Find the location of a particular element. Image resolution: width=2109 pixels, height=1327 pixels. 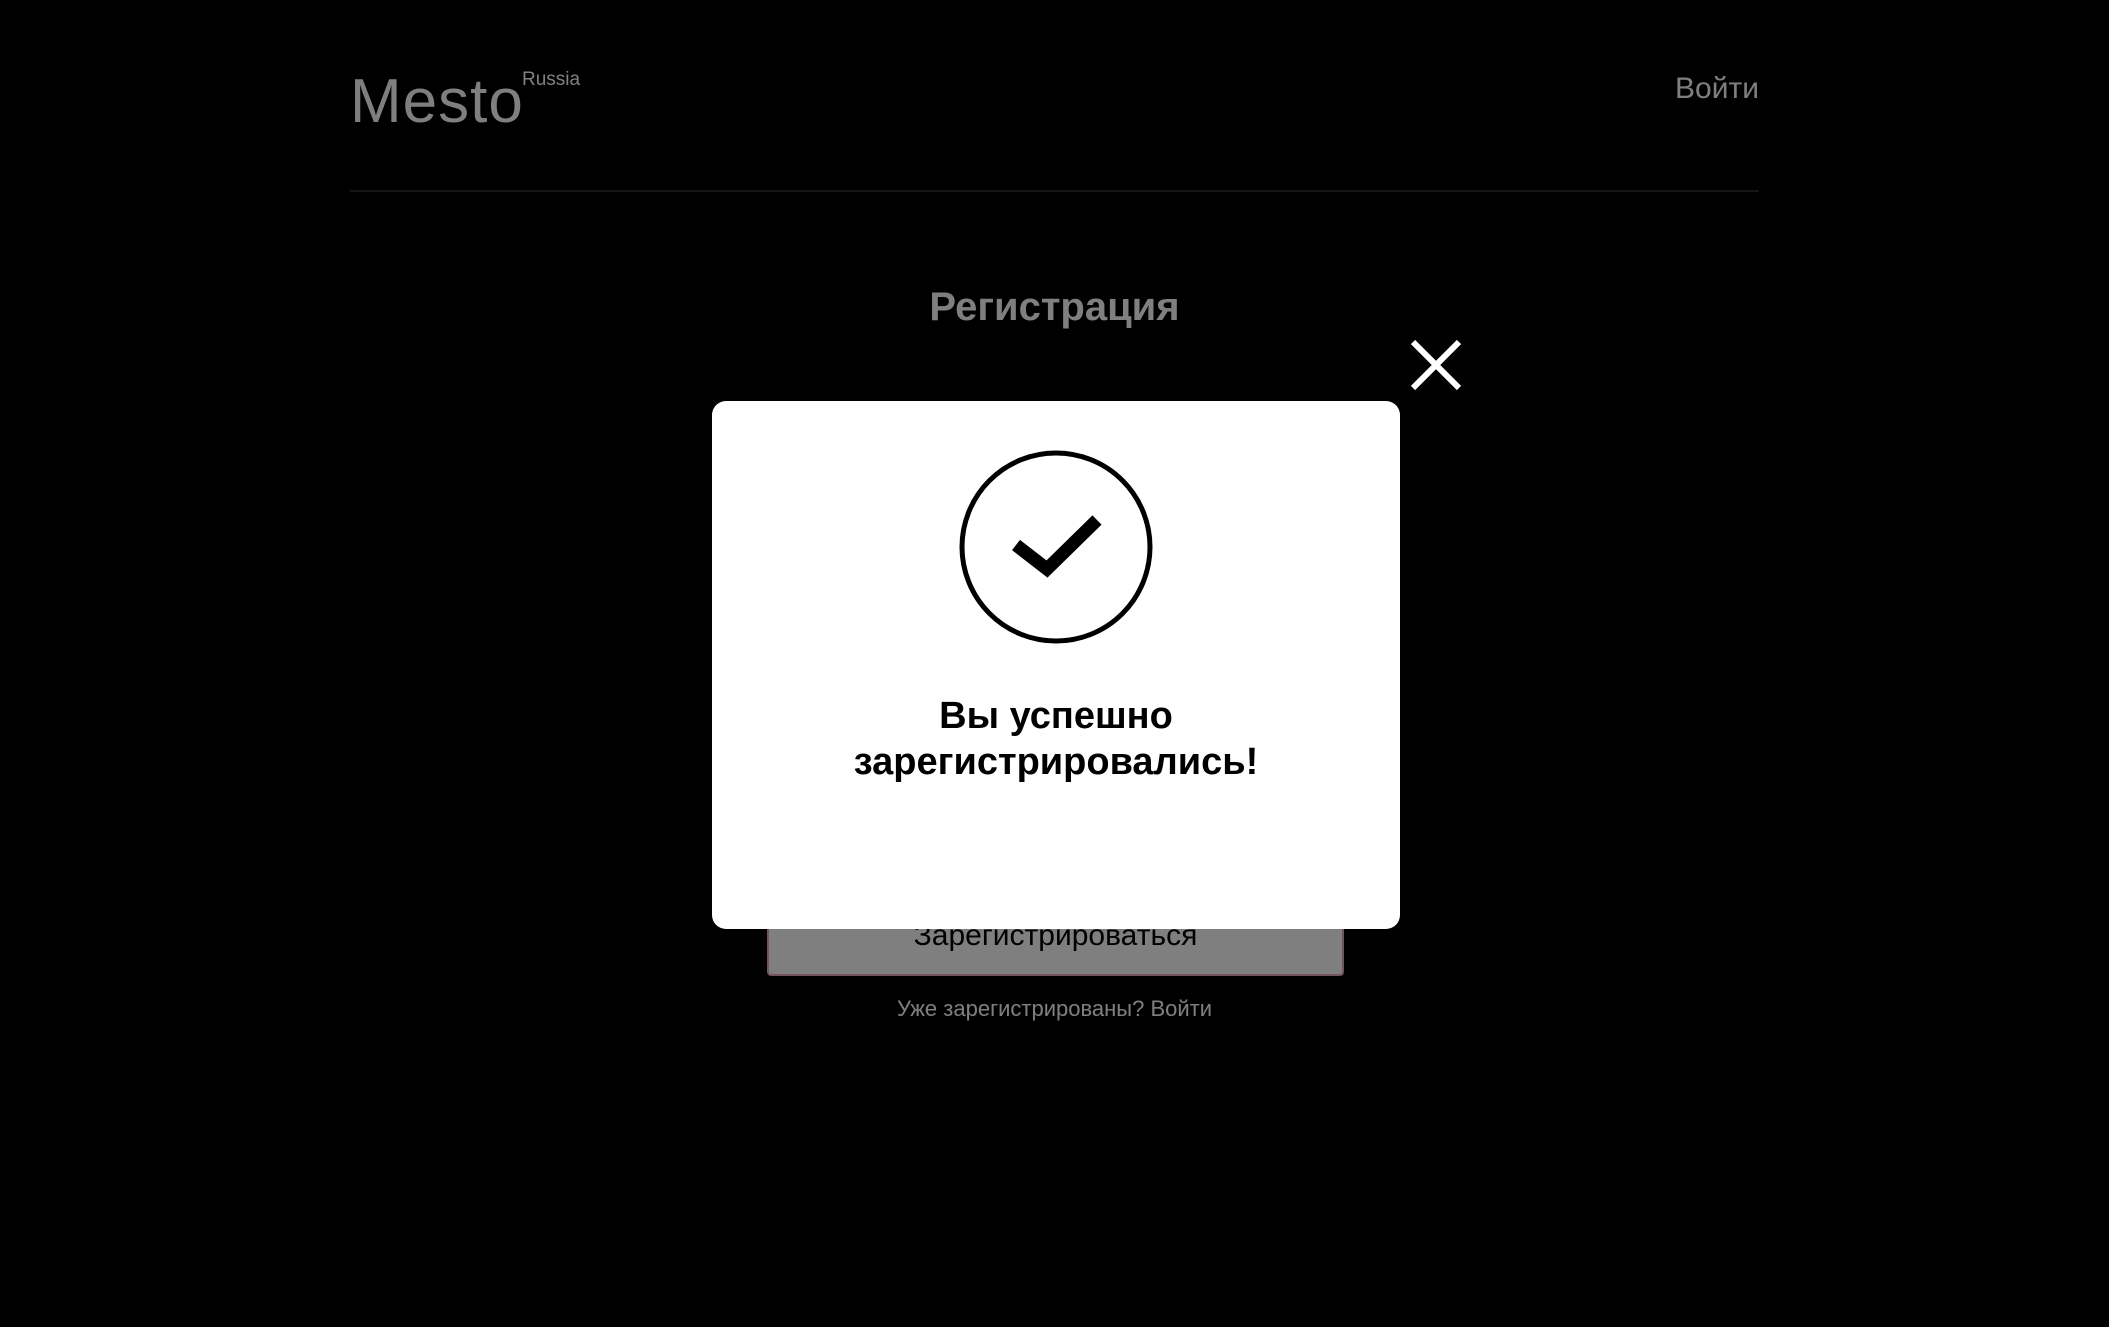

close-icon is located at coordinates (1436, 365).